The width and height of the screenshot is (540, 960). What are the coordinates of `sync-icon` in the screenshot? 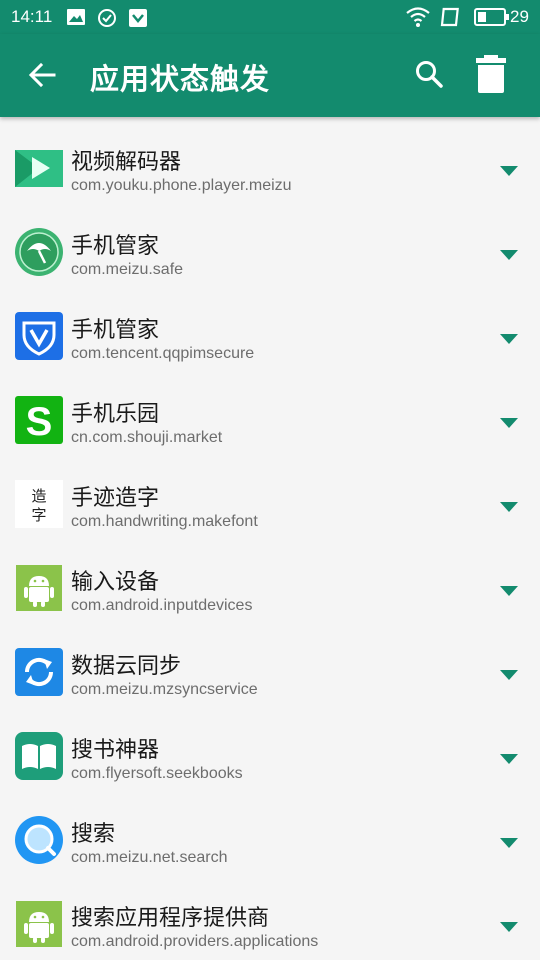 It's located at (39, 672).